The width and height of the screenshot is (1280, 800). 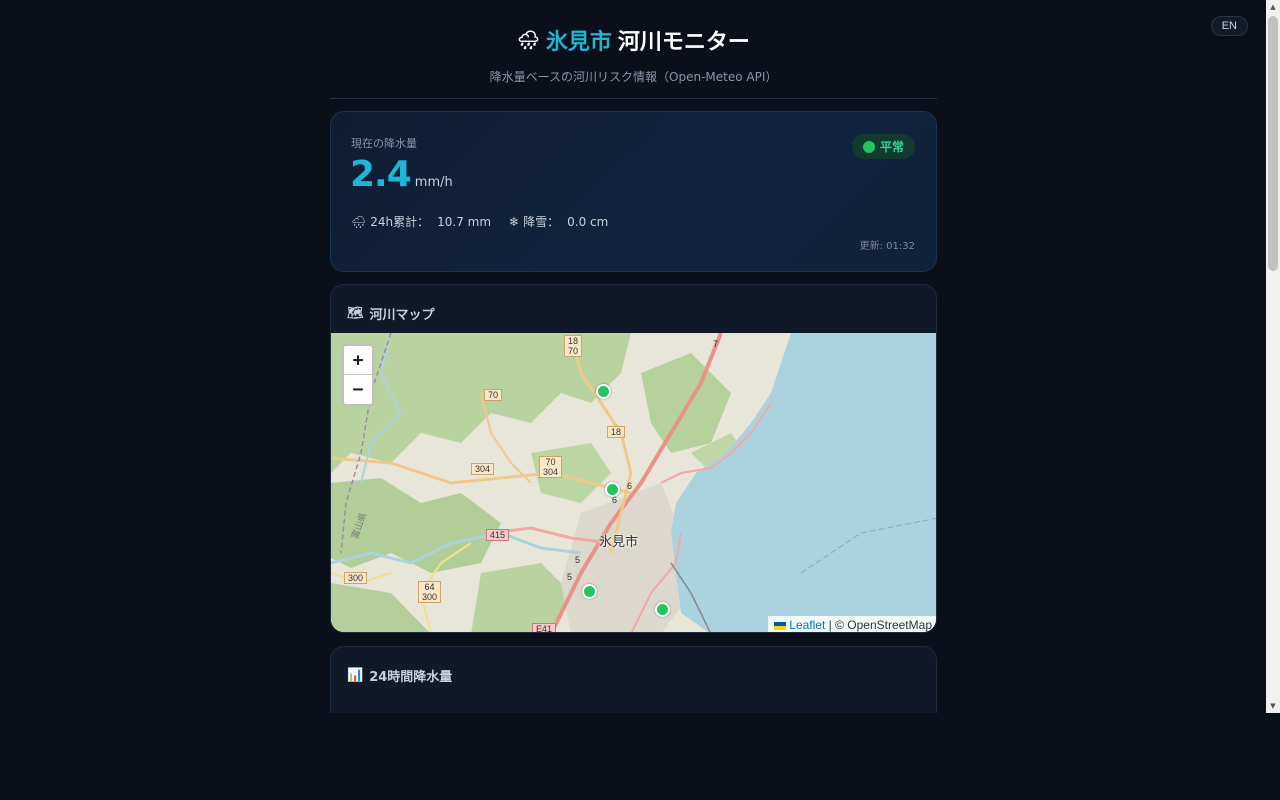 I want to click on page-subtitle: 降水量ベースの河川リスク情報（Open-Meteo API）, so click(x=633, y=77).